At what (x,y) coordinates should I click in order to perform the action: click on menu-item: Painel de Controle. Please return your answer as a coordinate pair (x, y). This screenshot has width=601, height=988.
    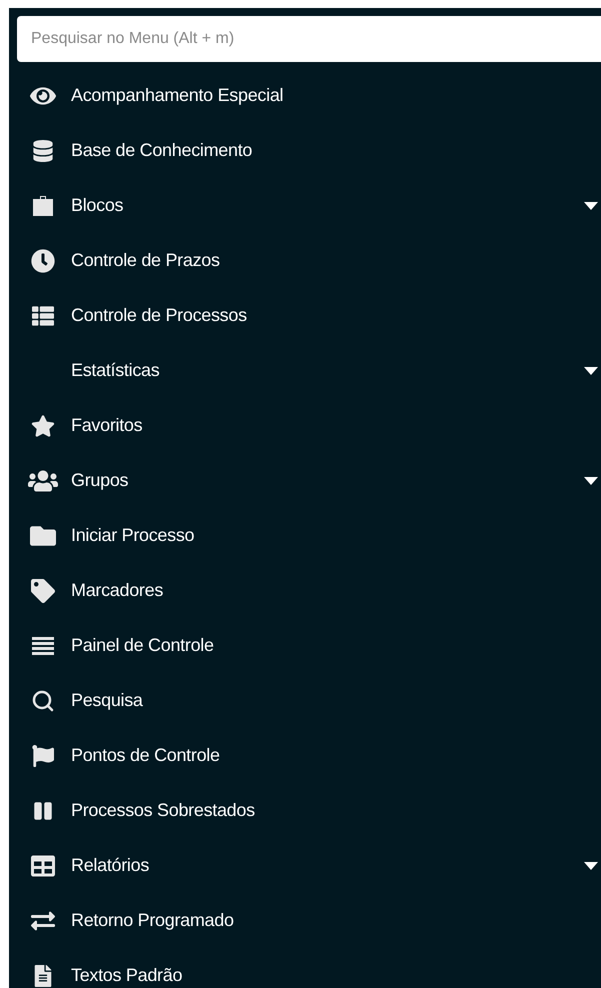
    Looking at the image, I should click on (334, 645).